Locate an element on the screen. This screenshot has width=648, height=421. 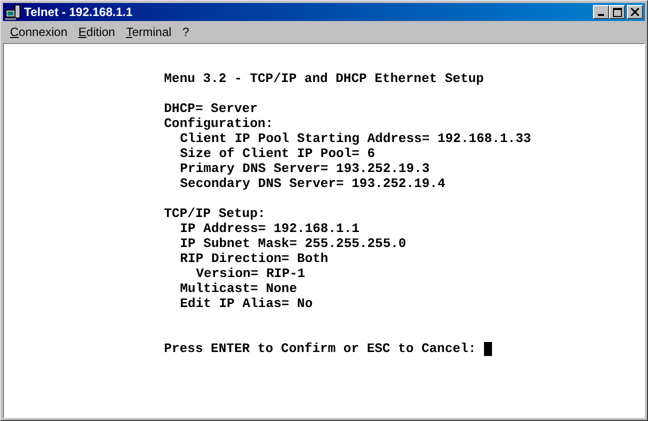
terminal-line: Edit IP Alias= No is located at coordinates (246, 303).